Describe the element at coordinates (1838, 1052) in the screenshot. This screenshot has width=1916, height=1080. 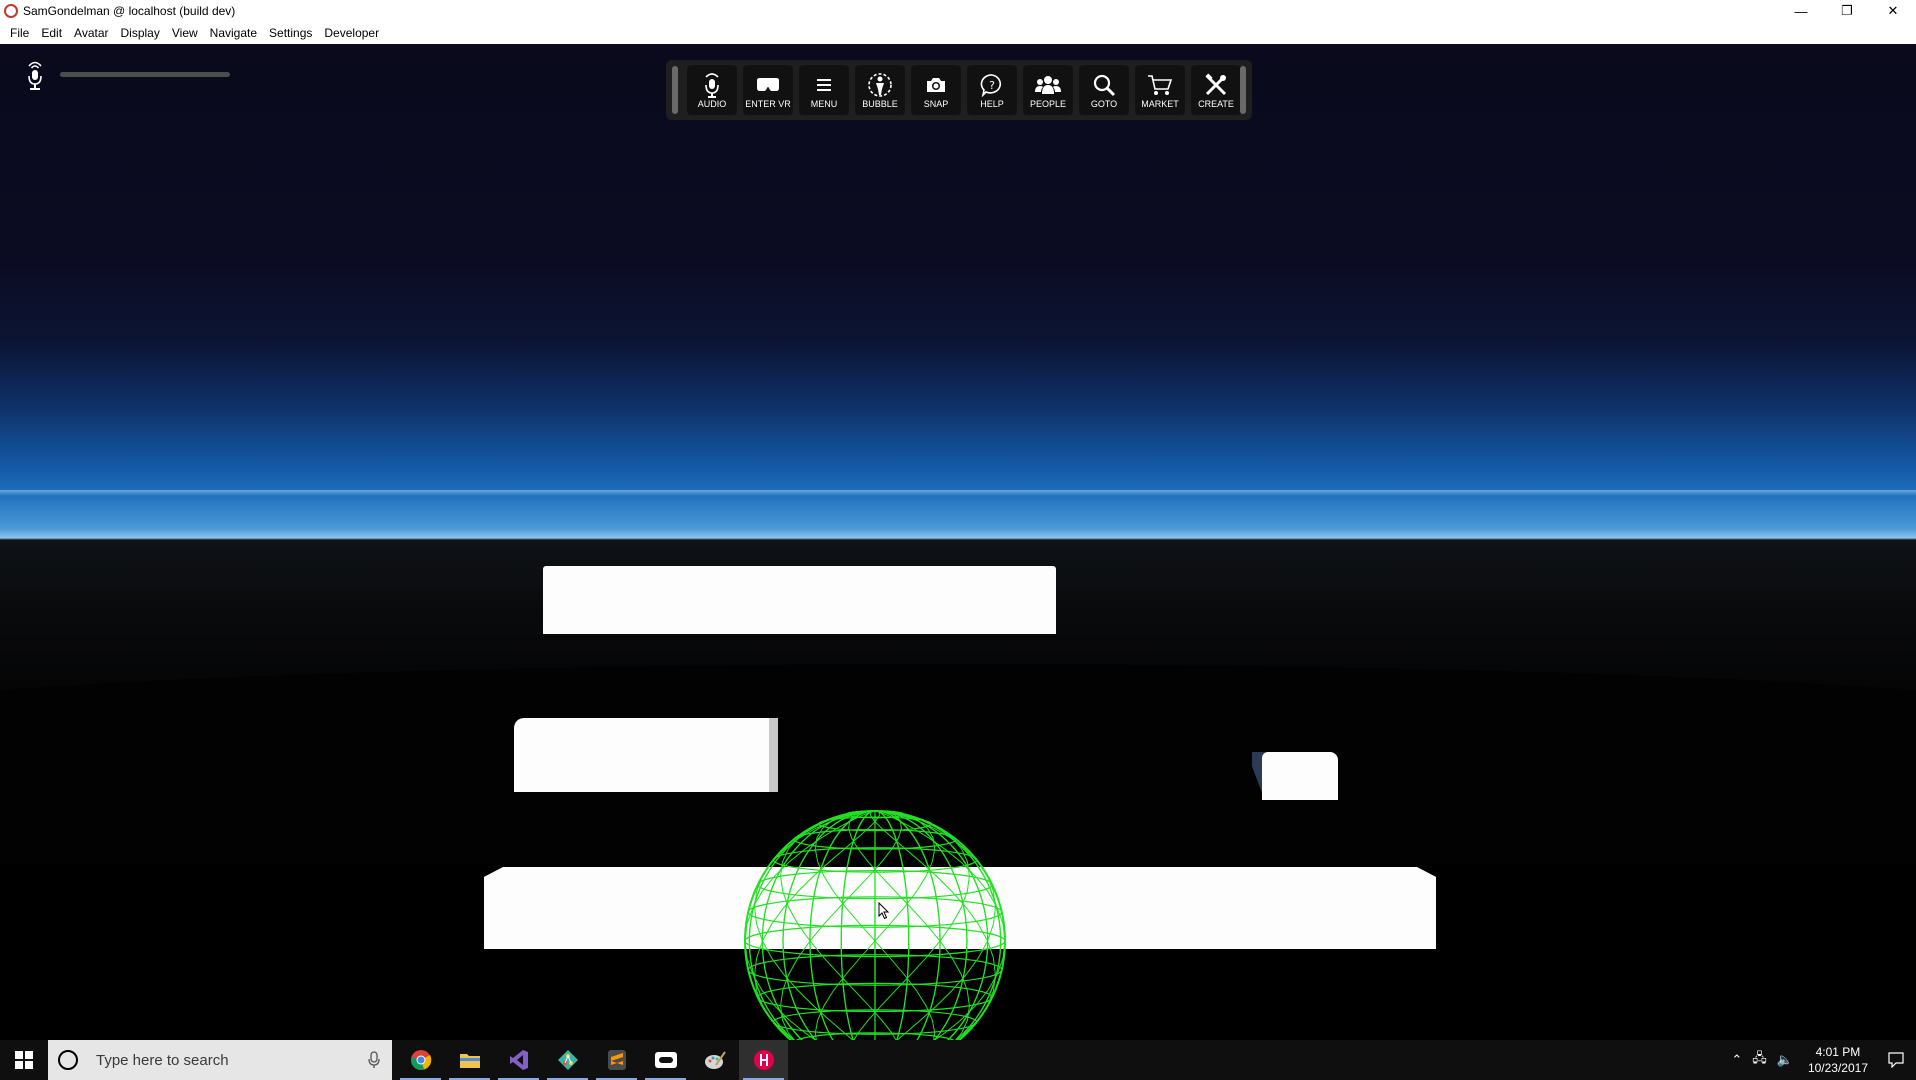
I see `clock-time: 4:01 PM` at that location.